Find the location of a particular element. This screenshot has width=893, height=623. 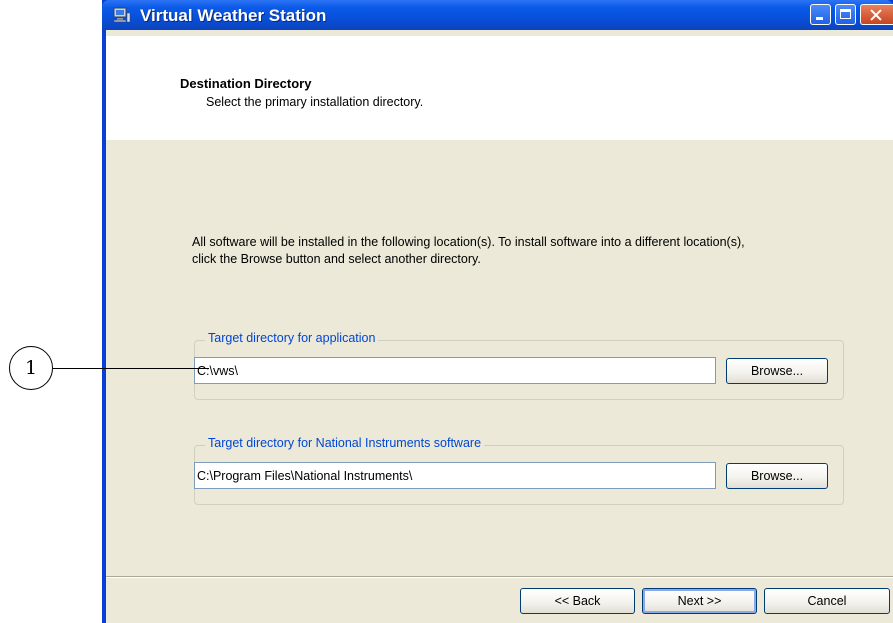

back-button: << Back is located at coordinates (577, 601).